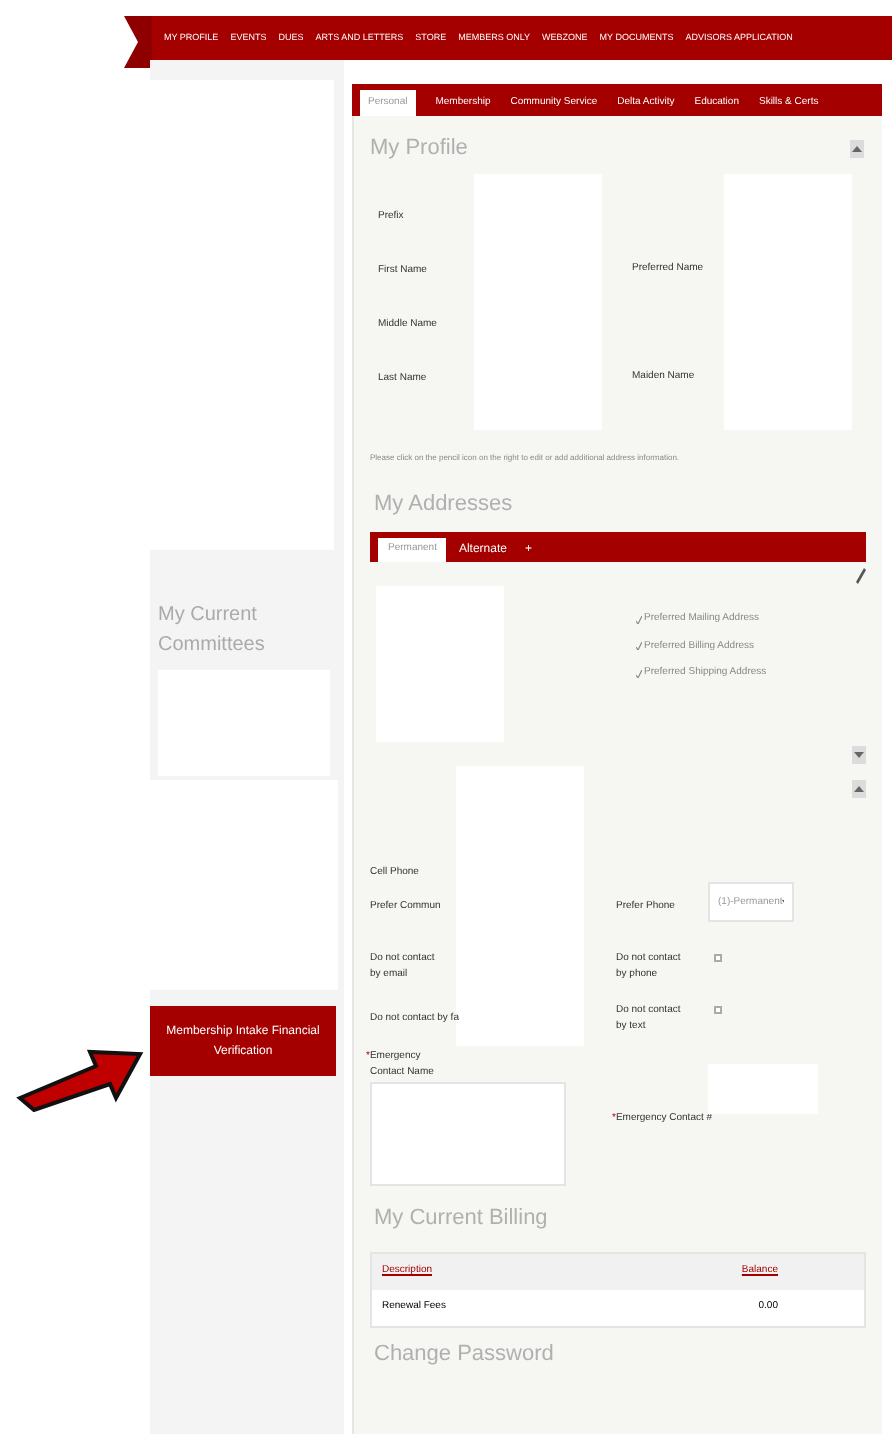  I want to click on ribbon-tail, so click(138, 42).